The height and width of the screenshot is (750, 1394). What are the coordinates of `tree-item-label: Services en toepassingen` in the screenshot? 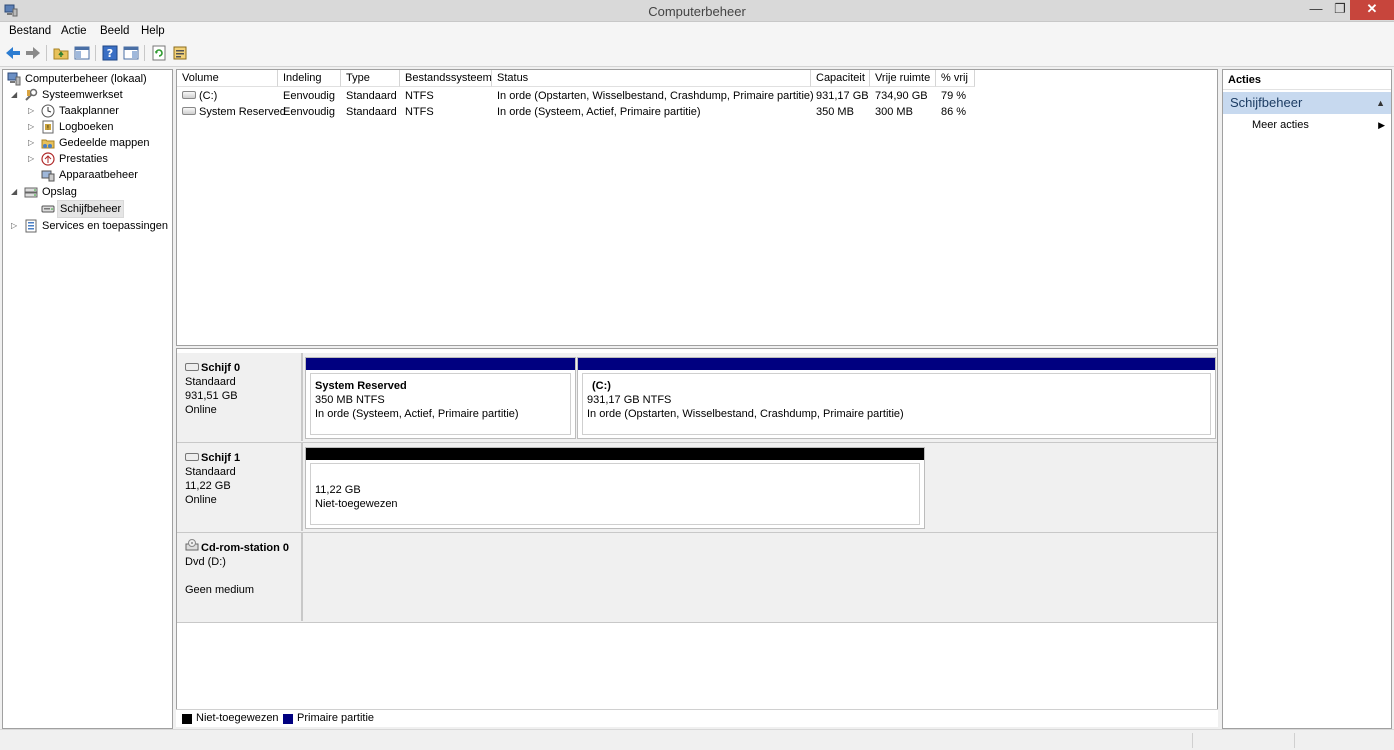 It's located at (105, 226).